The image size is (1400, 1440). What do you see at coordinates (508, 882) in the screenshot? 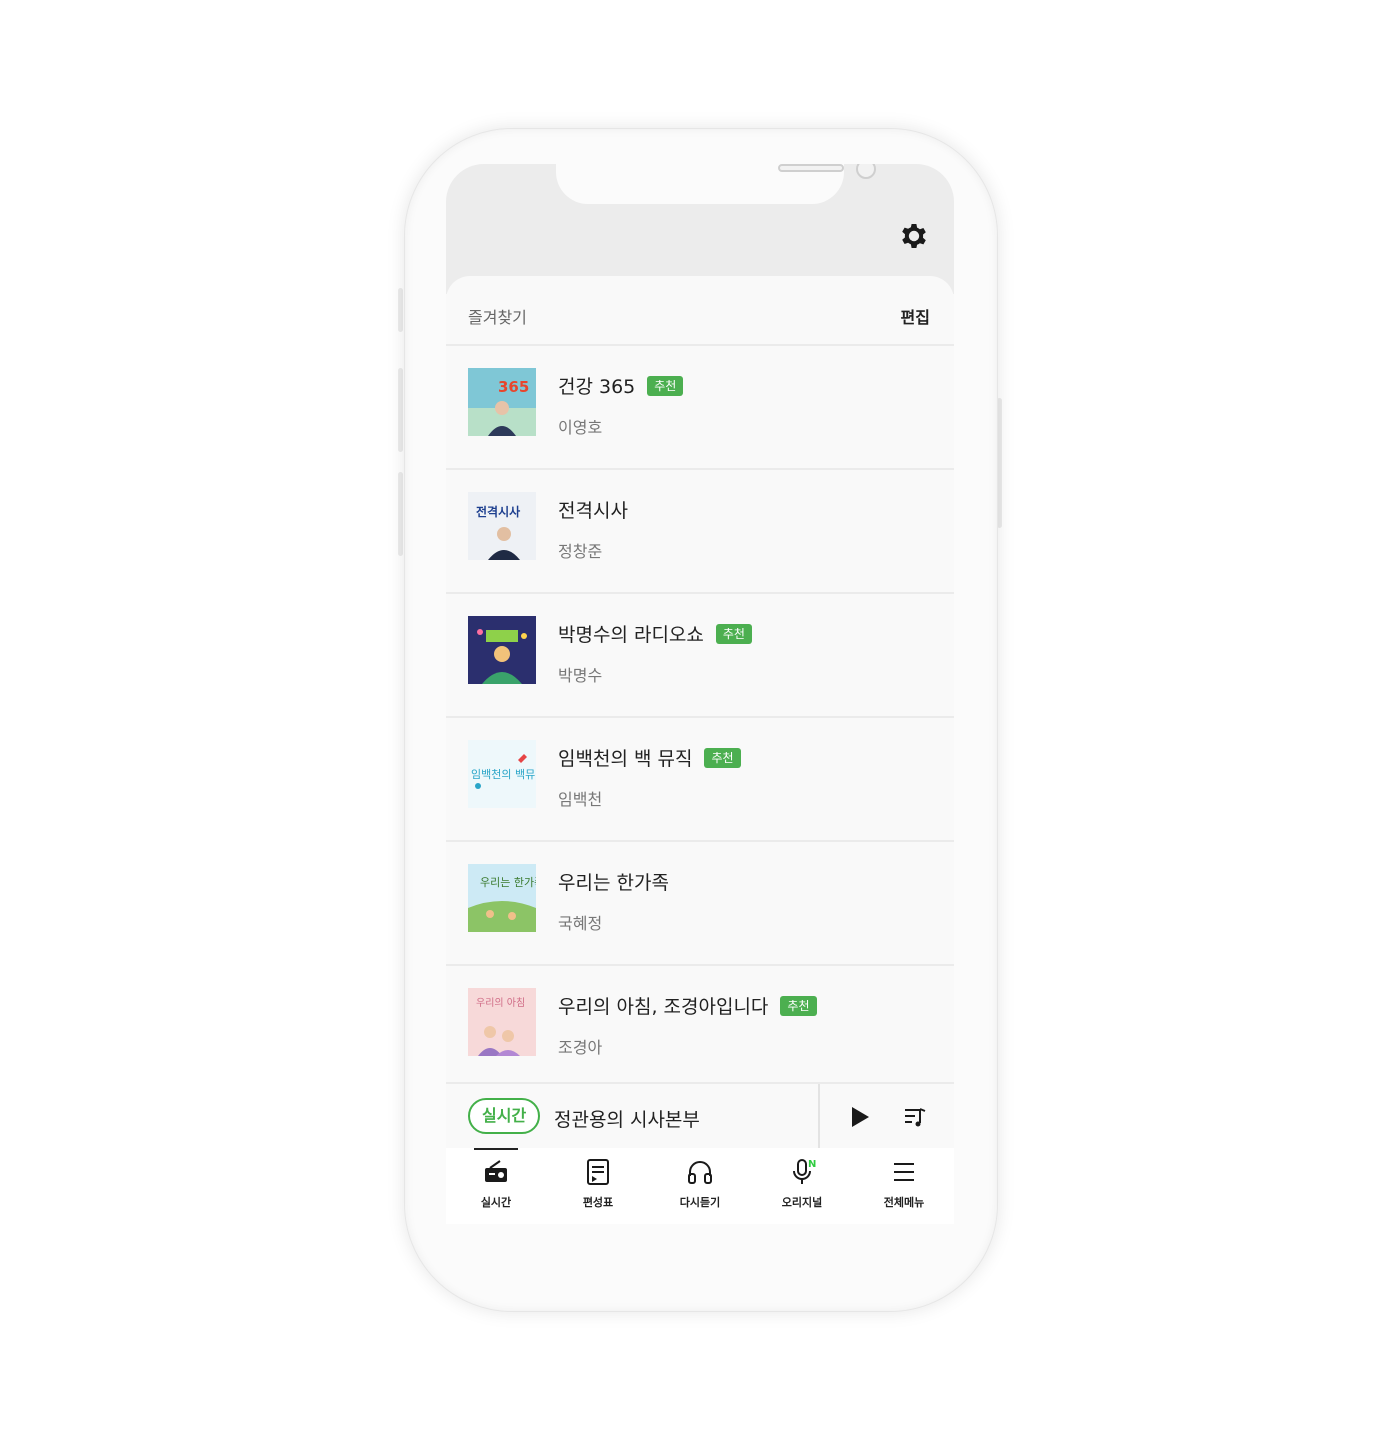
I see `svg-text: 우리는 한가족` at bounding box center [508, 882].